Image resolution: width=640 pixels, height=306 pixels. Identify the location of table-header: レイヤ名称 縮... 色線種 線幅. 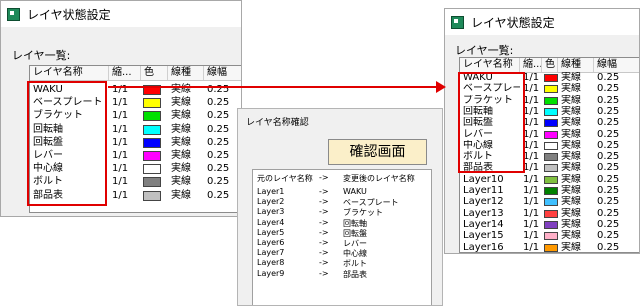
(549, 65).